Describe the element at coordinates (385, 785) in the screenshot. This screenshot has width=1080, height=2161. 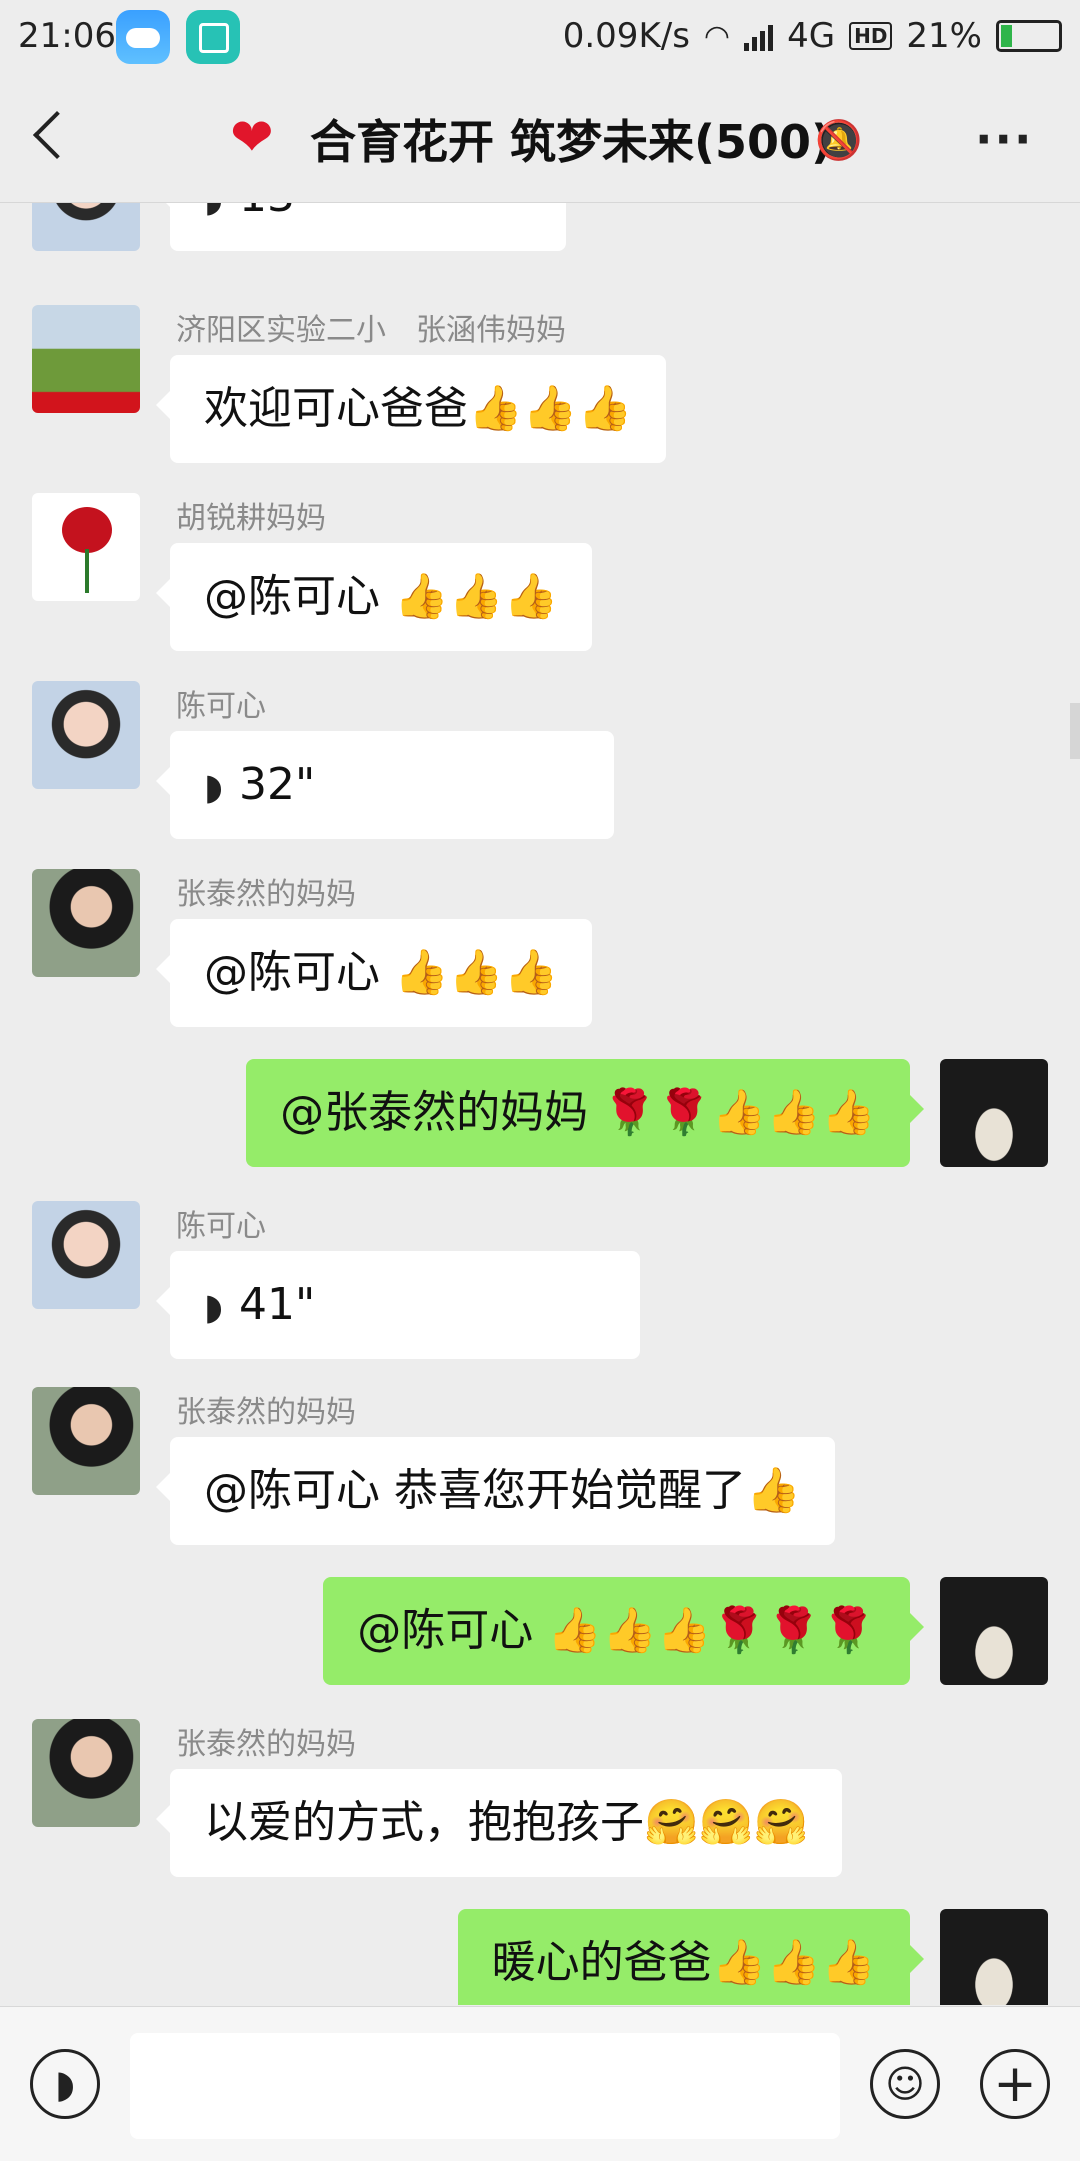
I see `voice-message: ◗ 32"` at that location.